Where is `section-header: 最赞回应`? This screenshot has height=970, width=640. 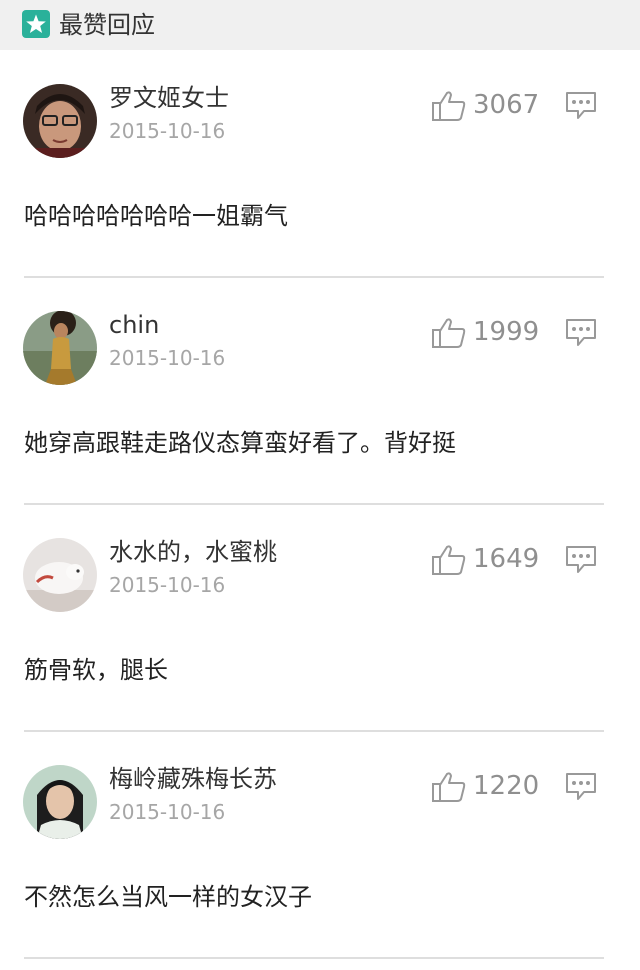 section-header: 最赞回应 is located at coordinates (320, 25).